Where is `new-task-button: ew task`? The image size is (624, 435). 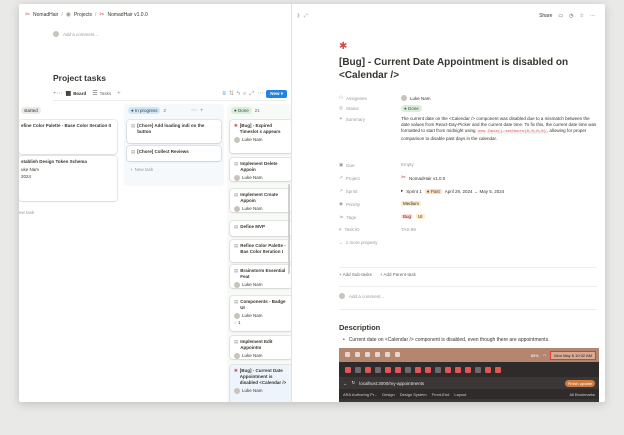 new-task-button: ew task is located at coordinates (26, 212).